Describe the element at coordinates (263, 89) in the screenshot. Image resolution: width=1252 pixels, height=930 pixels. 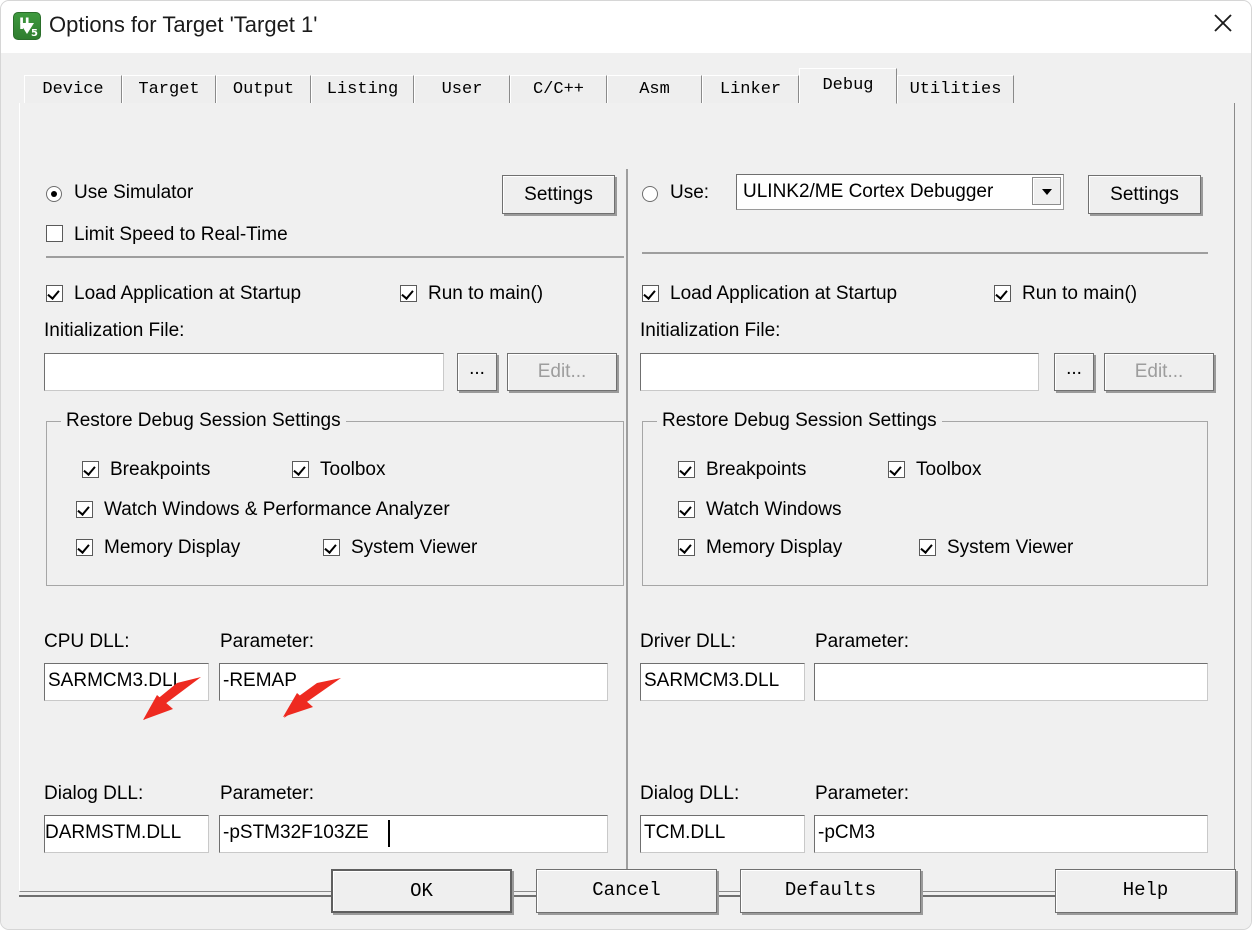
I see `tab-output: Output` at that location.